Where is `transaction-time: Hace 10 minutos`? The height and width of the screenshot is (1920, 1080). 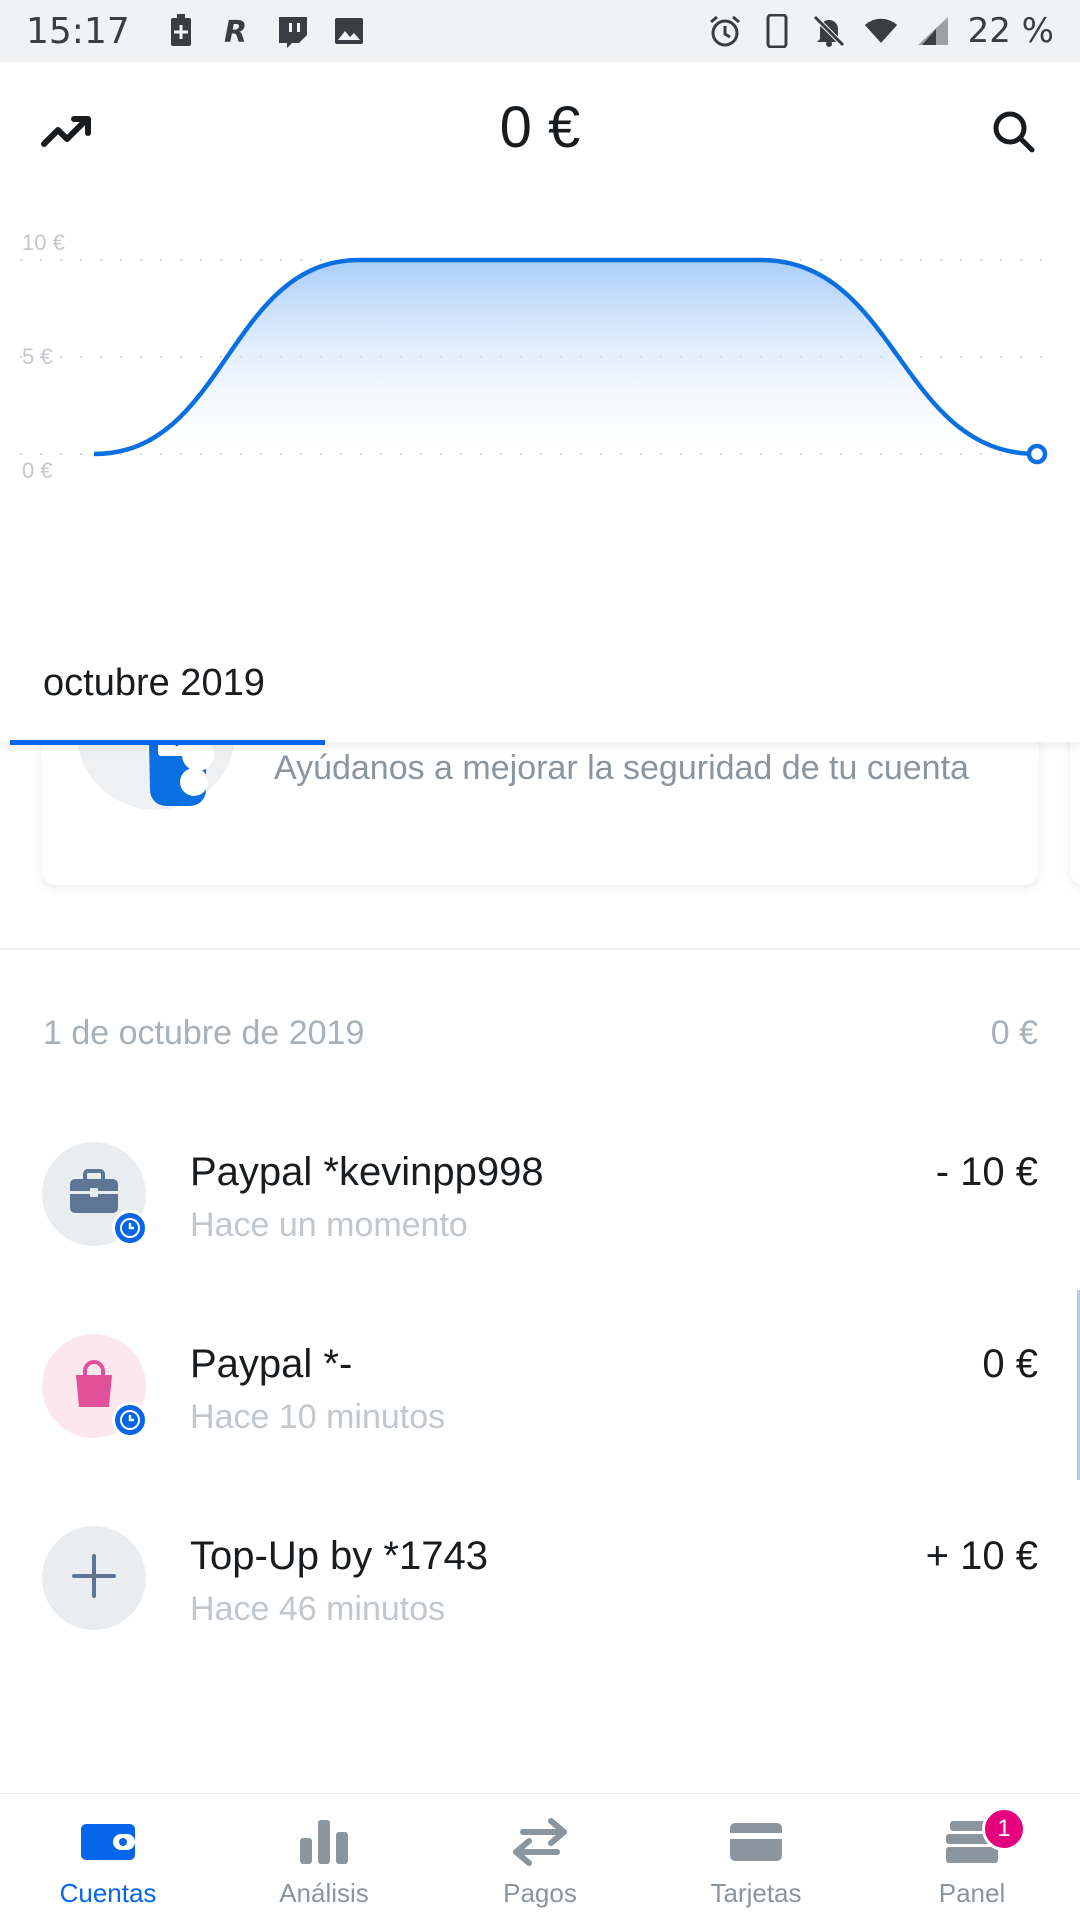
transaction-time: Hace 10 minutos is located at coordinates (318, 1417).